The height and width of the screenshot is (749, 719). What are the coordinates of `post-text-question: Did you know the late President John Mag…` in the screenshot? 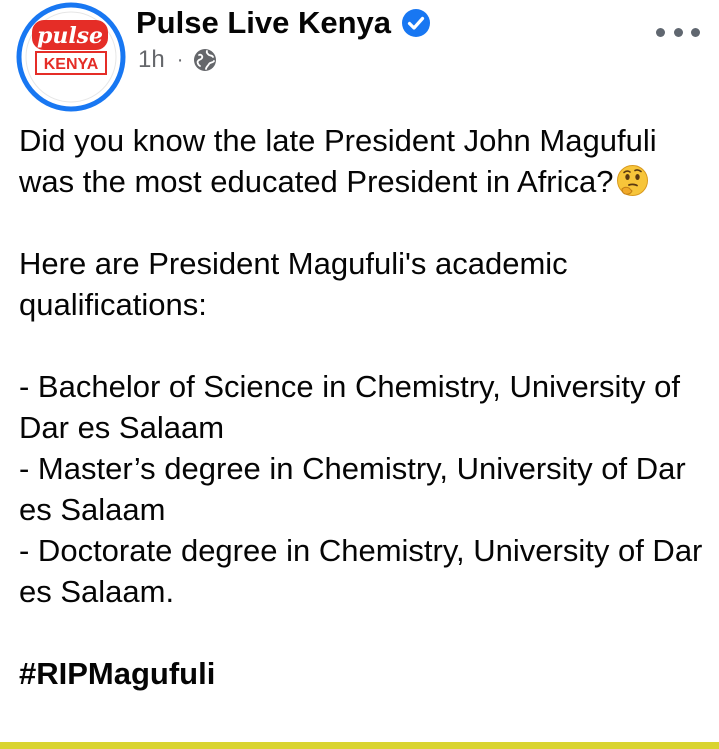 It's located at (364, 161).